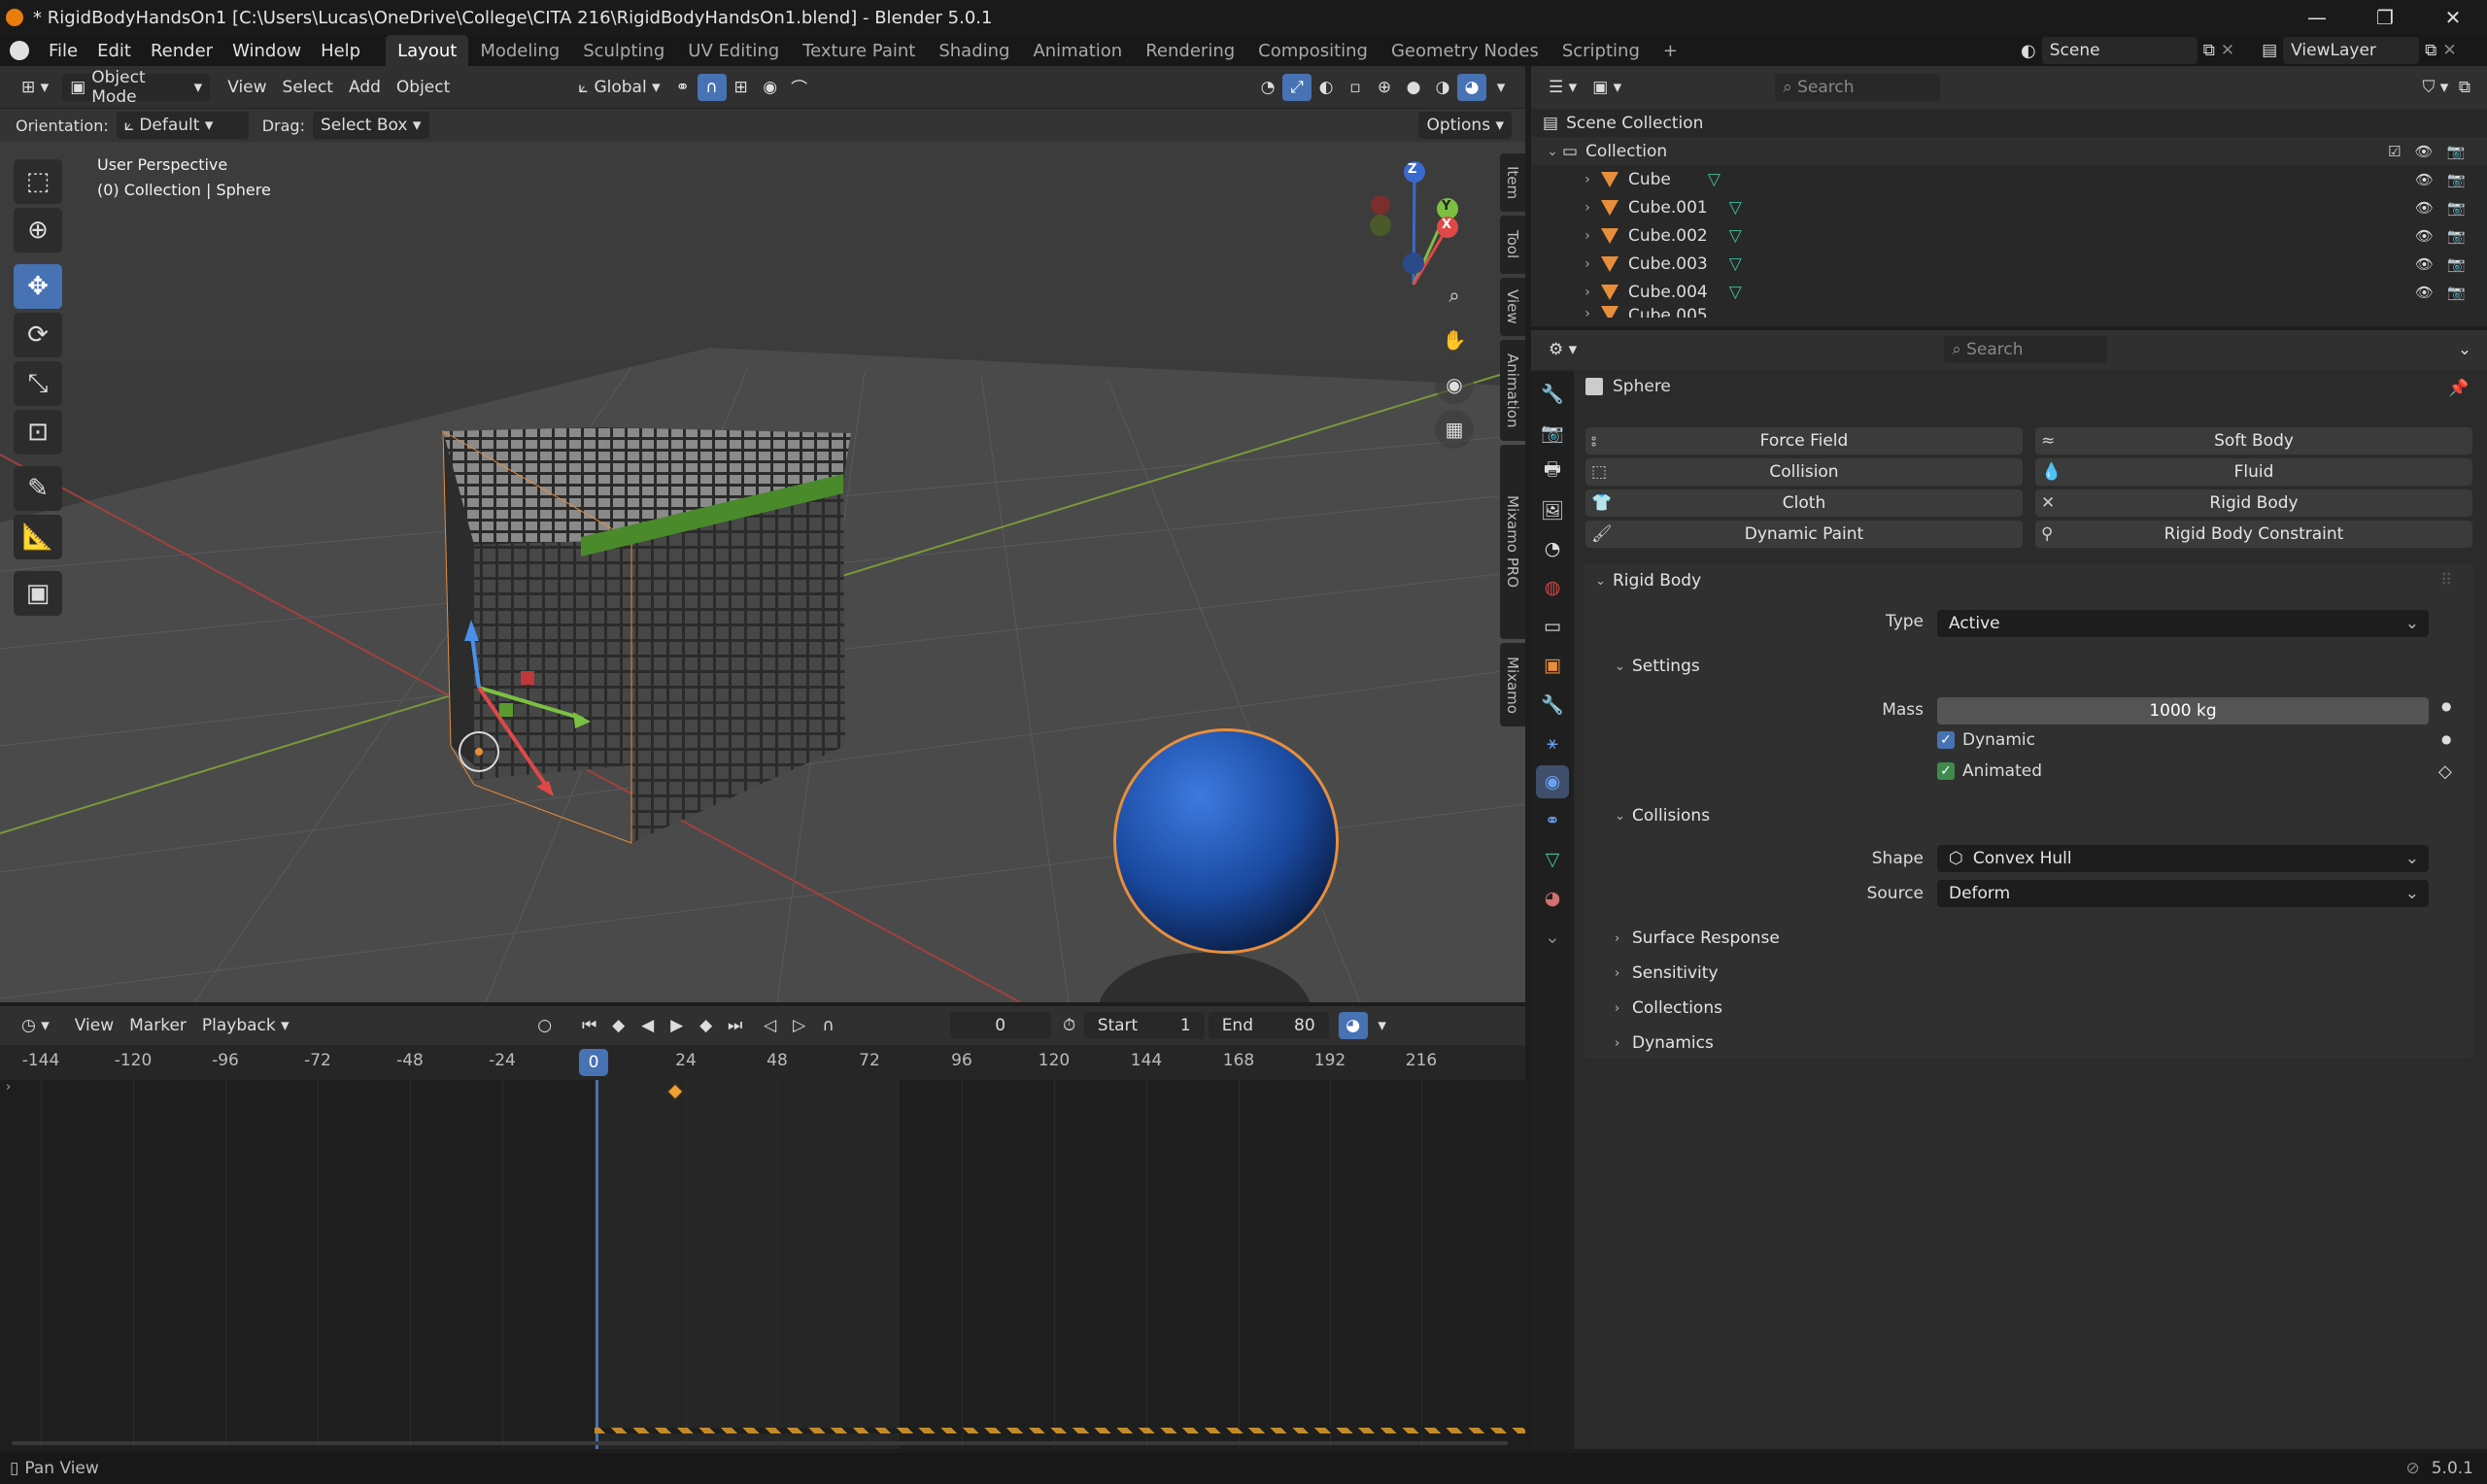  Describe the element at coordinates (1552, 393) in the screenshot. I see `tool-tab-icon: 🔧` at that location.